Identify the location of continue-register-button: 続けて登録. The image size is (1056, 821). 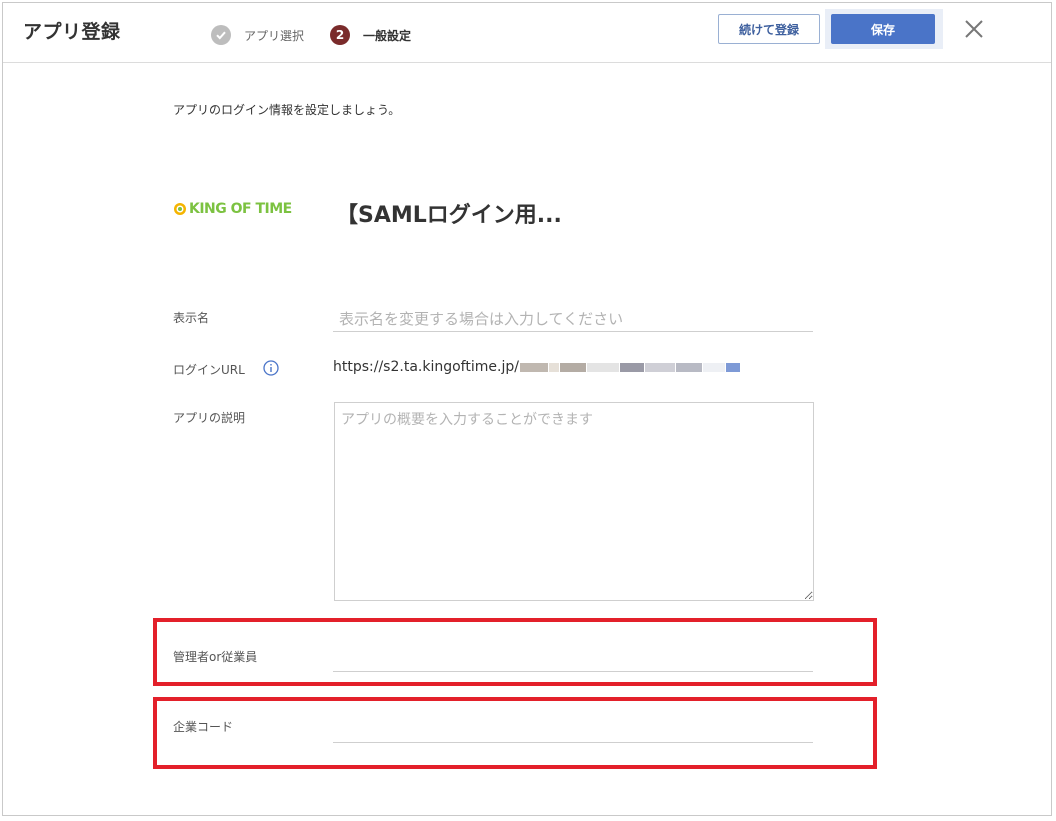
(769, 29).